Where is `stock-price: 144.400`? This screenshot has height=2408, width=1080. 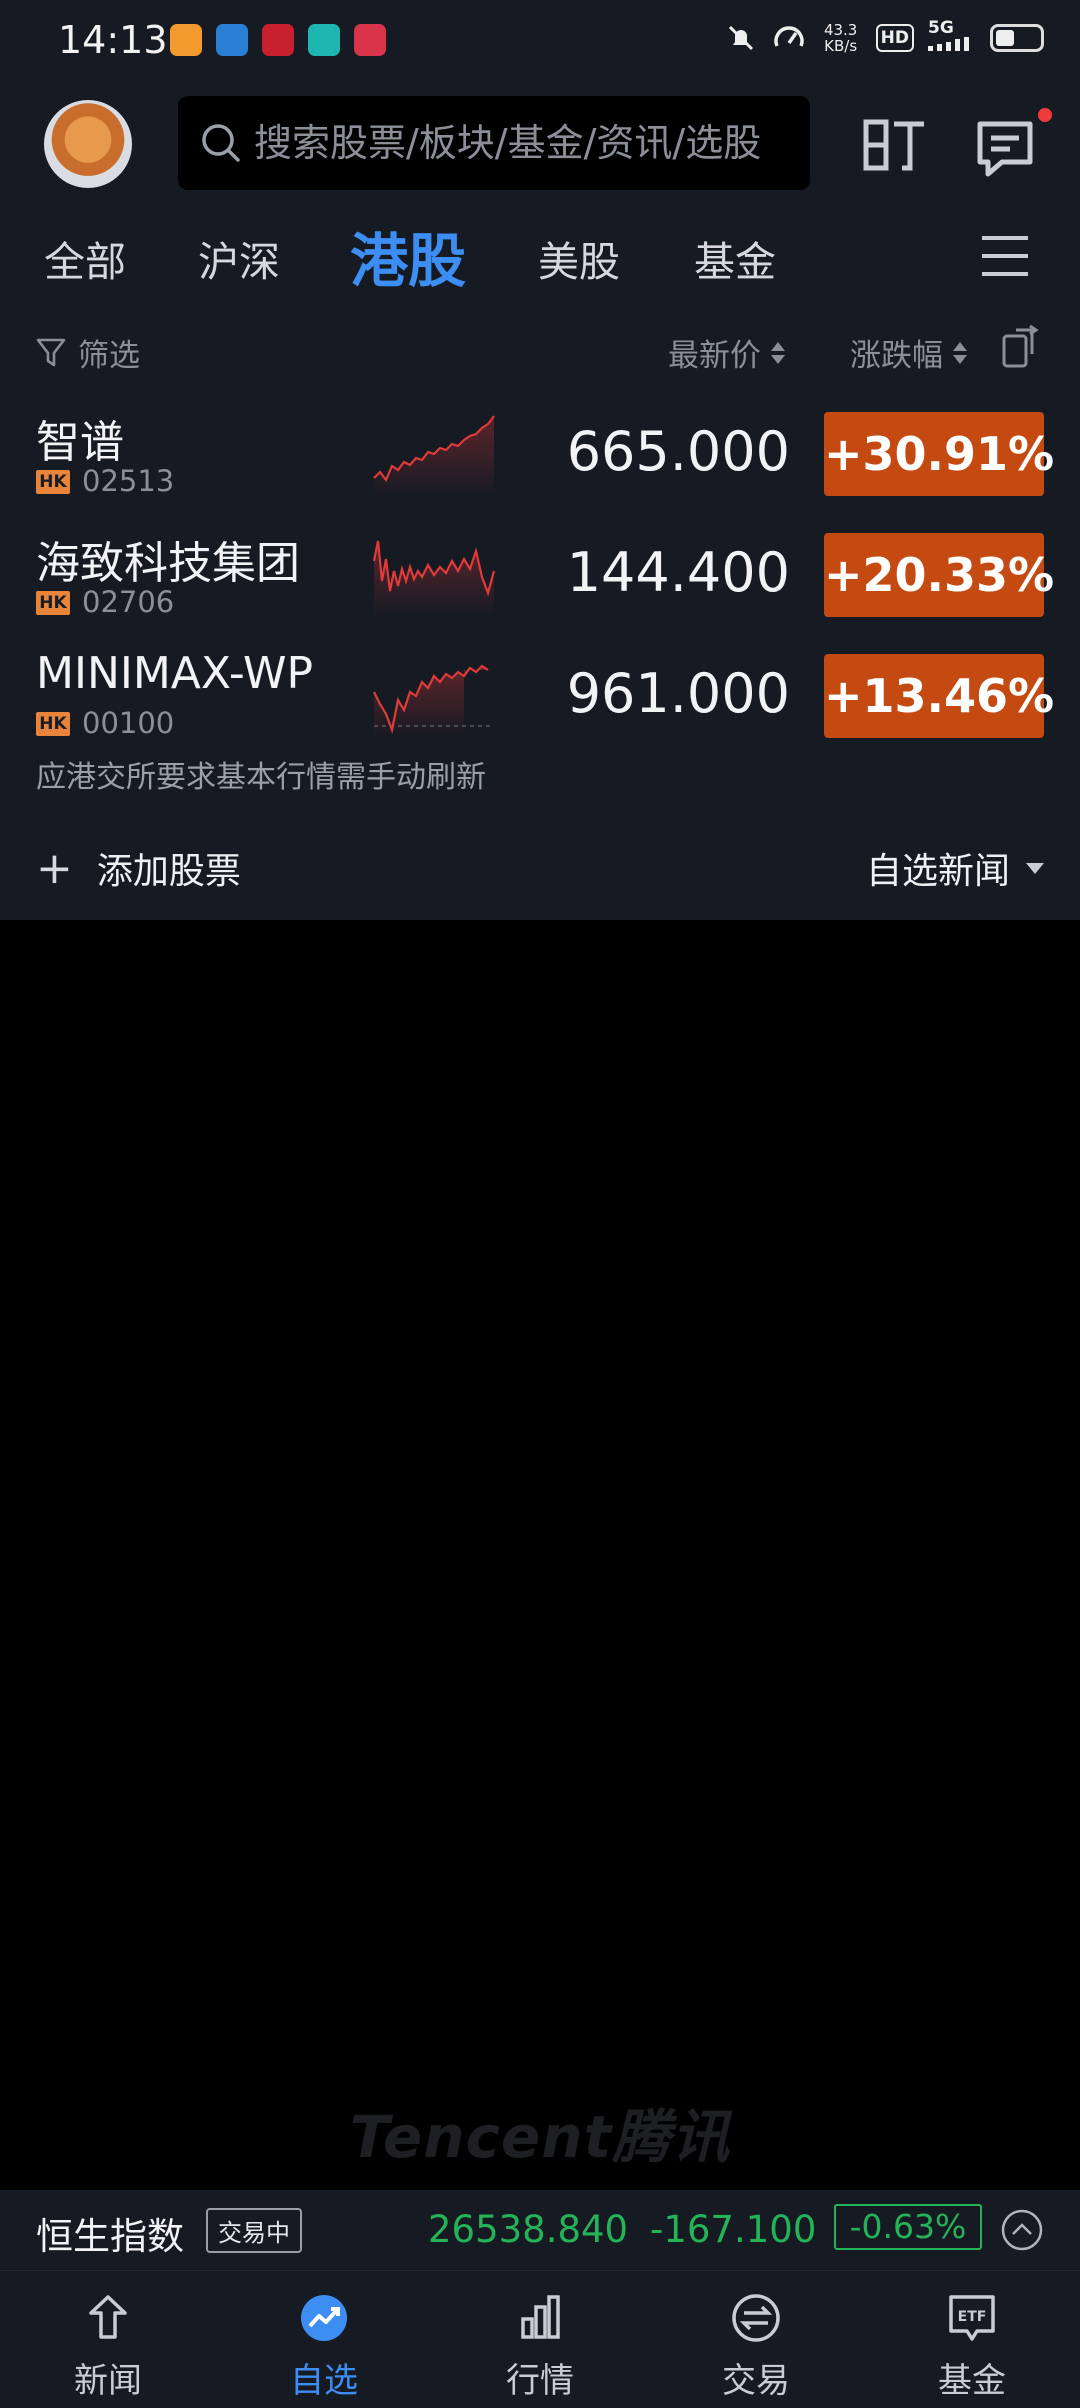 stock-price: 144.400 is located at coordinates (678, 572).